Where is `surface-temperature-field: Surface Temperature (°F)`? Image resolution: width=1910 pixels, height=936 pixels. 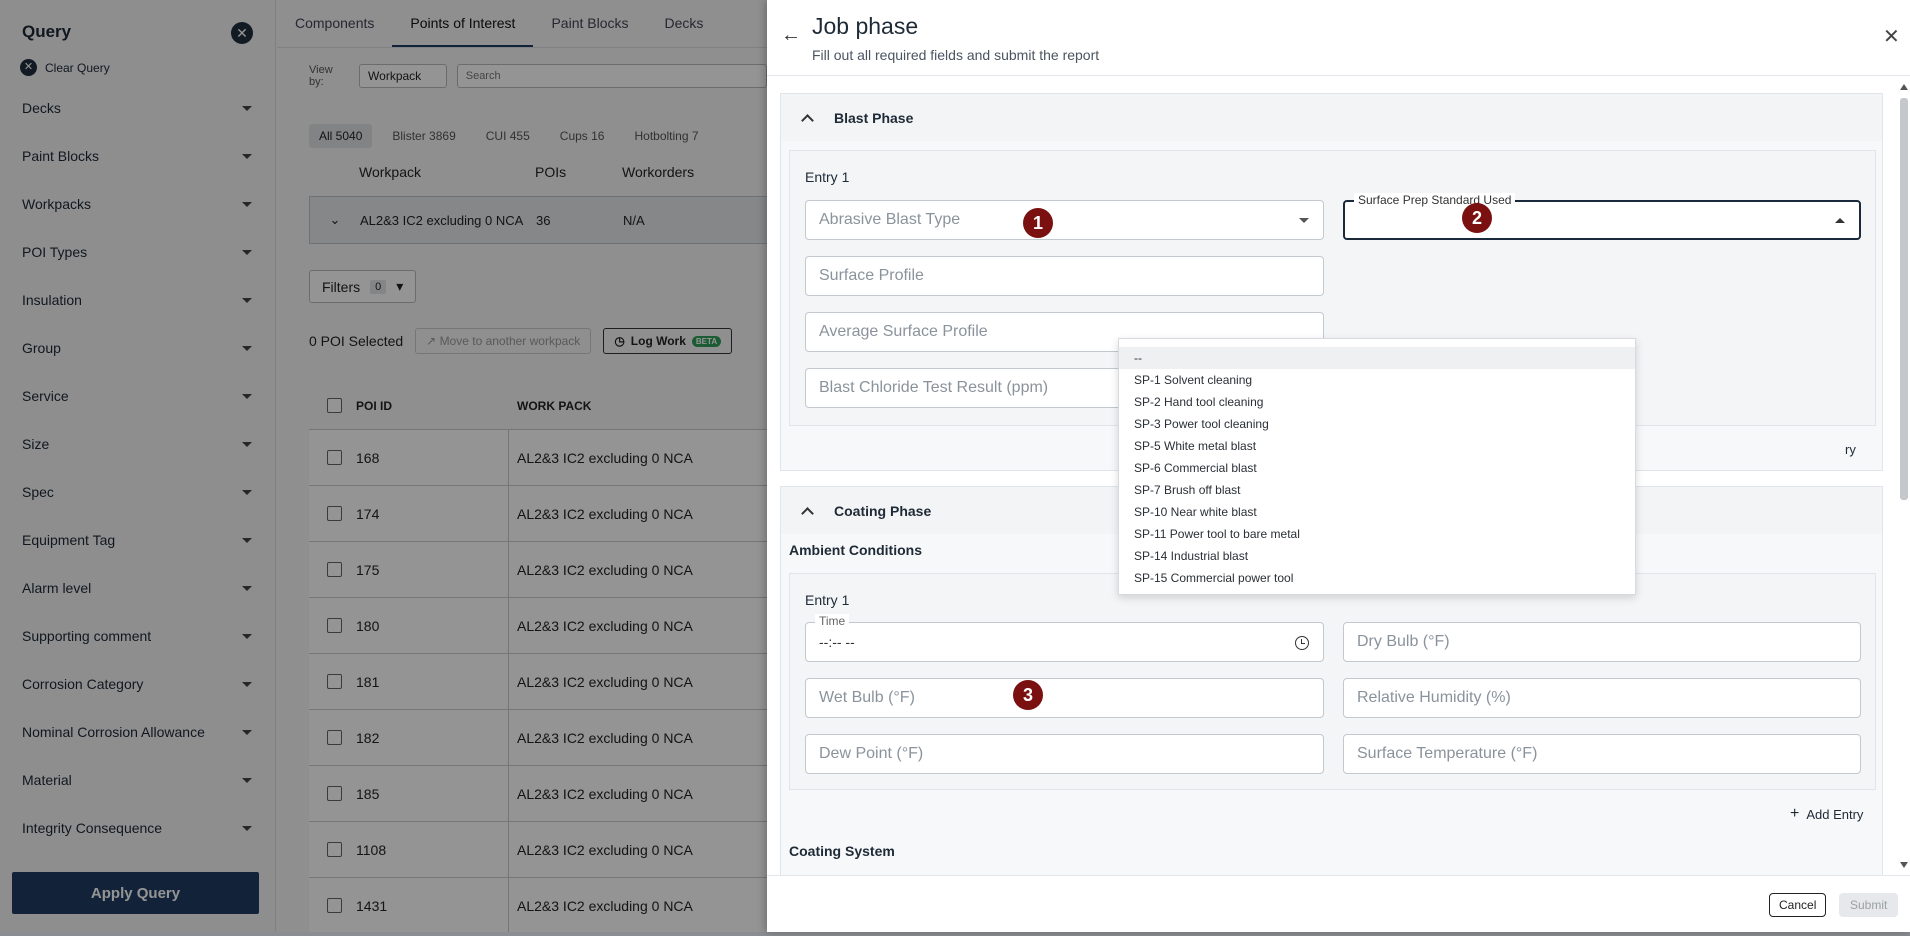
surface-temperature-field: Surface Temperature (°F) is located at coordinates (1602, 754).